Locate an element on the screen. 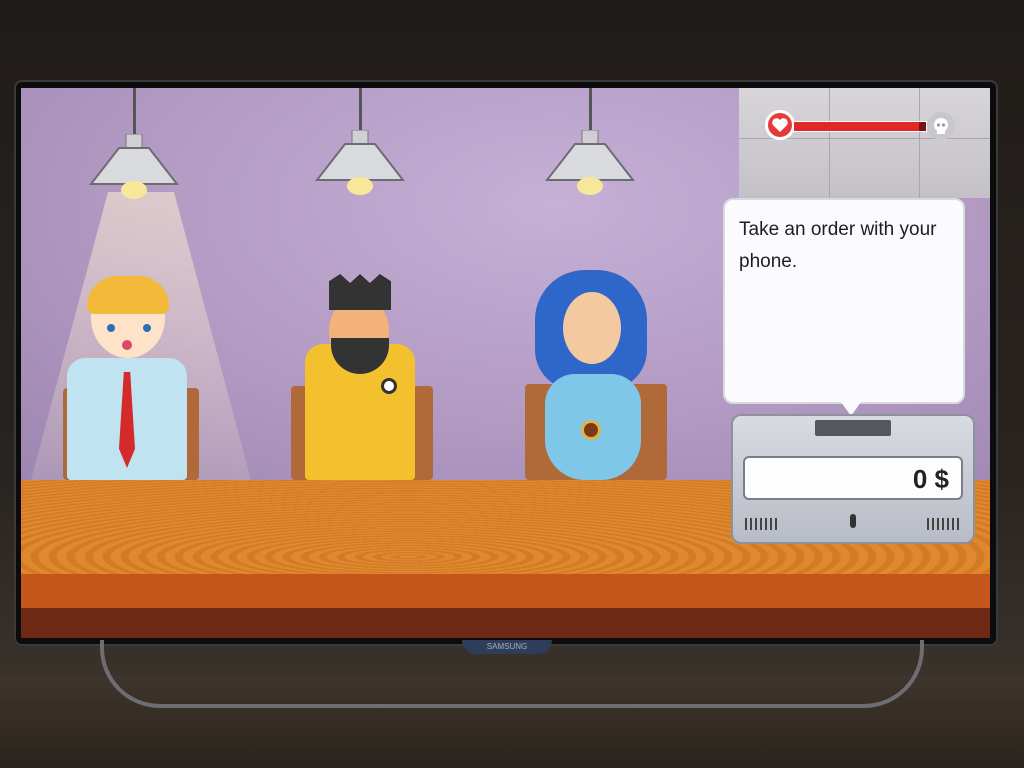 Image resolution: width=1024 pixels, height=768 pixels. register-display: 0 $ is located at coordinates (853, 478).